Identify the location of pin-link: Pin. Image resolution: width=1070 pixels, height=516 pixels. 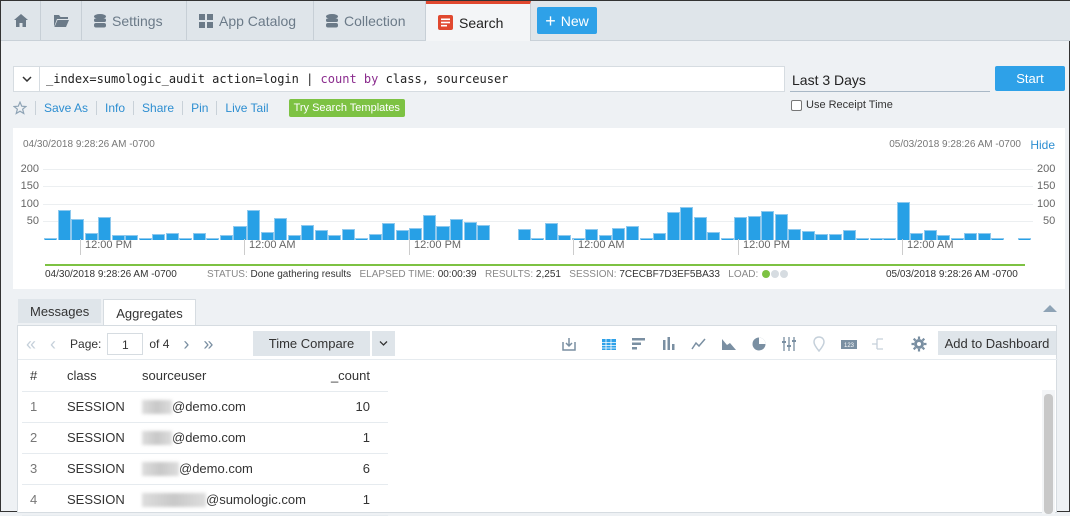
(199, 108).